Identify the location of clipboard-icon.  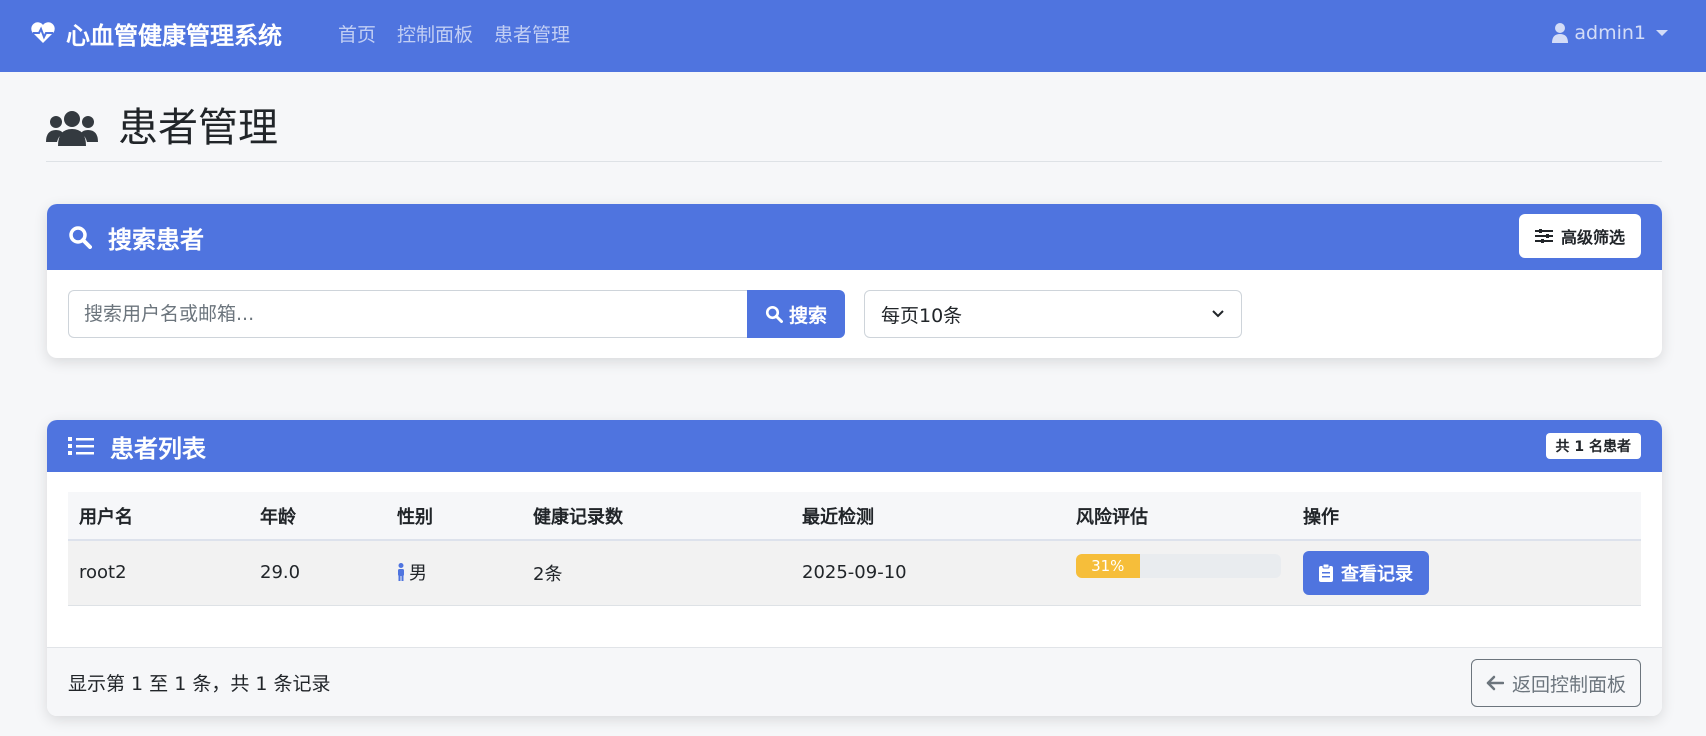
(1326, 572).